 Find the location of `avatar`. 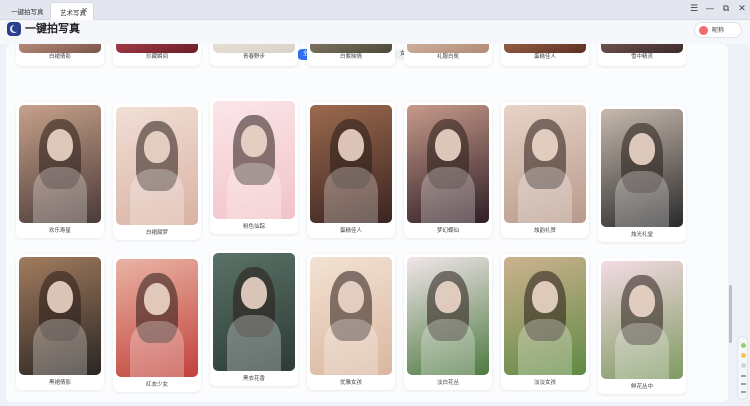

avatar is located at coordinates (703, 30).